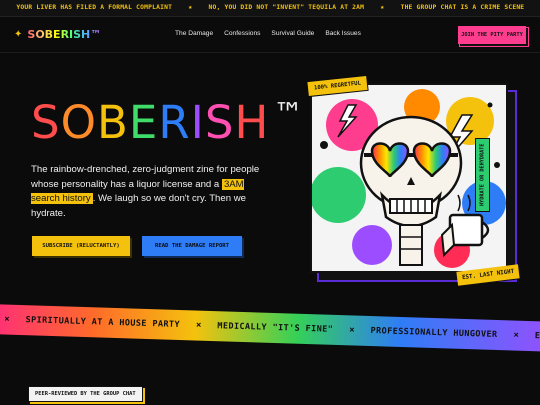 The width and height of the screenshot is (540, 405). I want to click on nav-link-survival-guide: Survival Guide, so click(292, 33).